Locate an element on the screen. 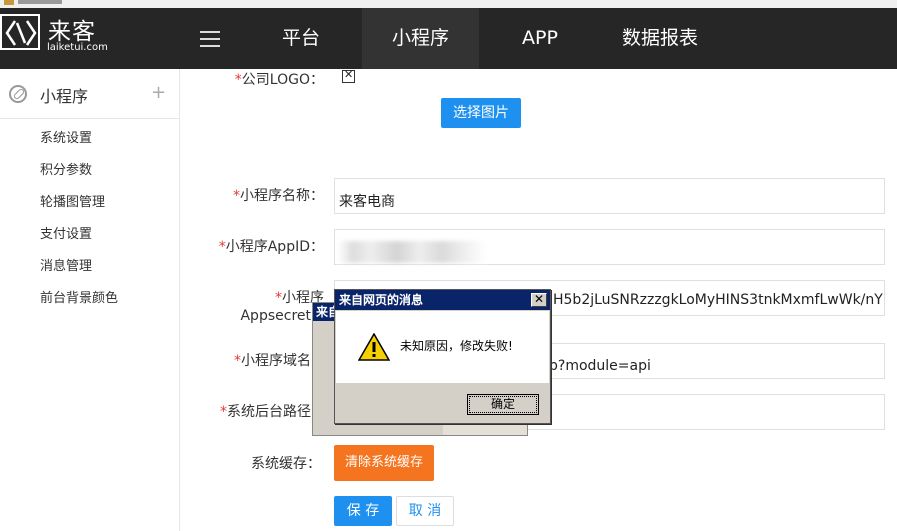 This screenshot has height=531, width=897. ok-button: 确定 is located at coordinates (503, 404).